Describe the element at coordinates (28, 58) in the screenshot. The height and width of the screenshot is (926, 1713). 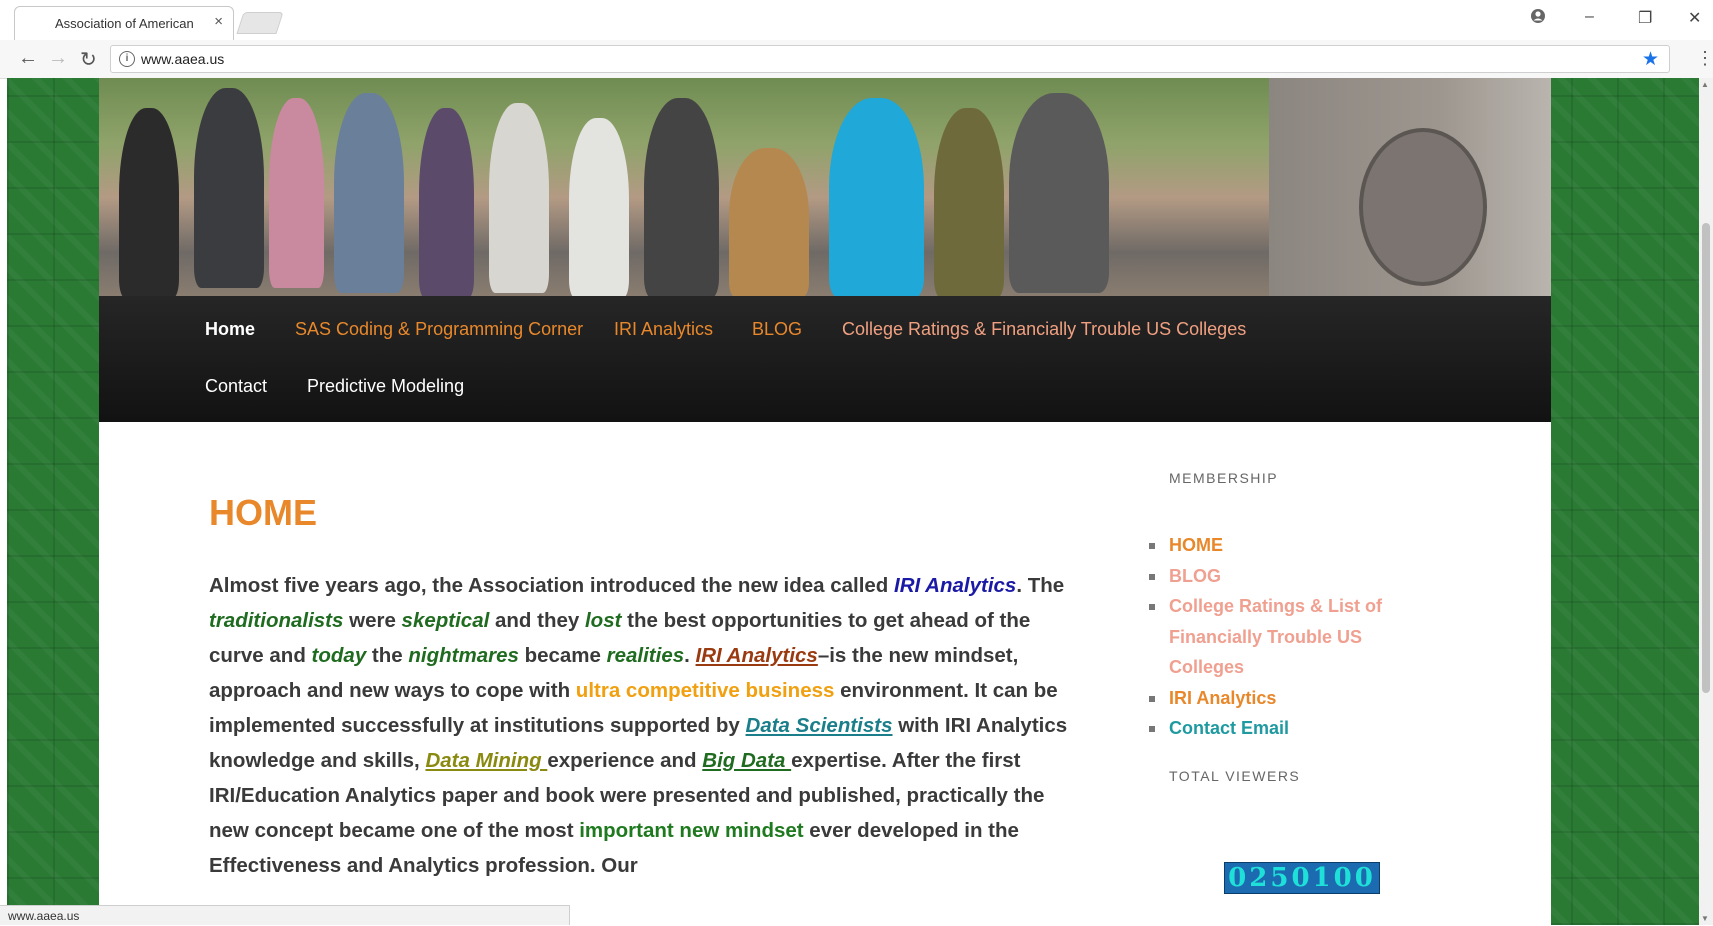
I see `back-icon: ←` at that location.